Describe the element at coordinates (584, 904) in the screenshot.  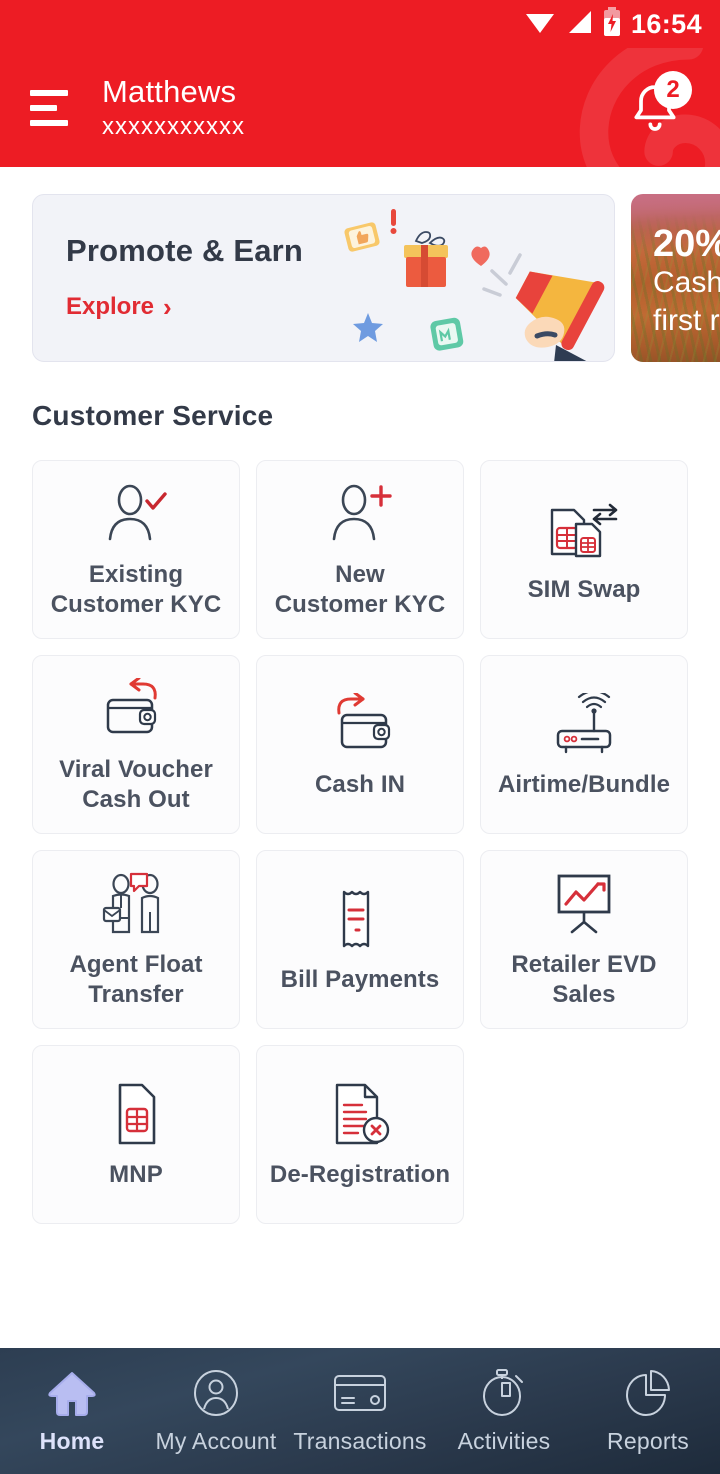
I see `presentation-chart-icon` at that location.